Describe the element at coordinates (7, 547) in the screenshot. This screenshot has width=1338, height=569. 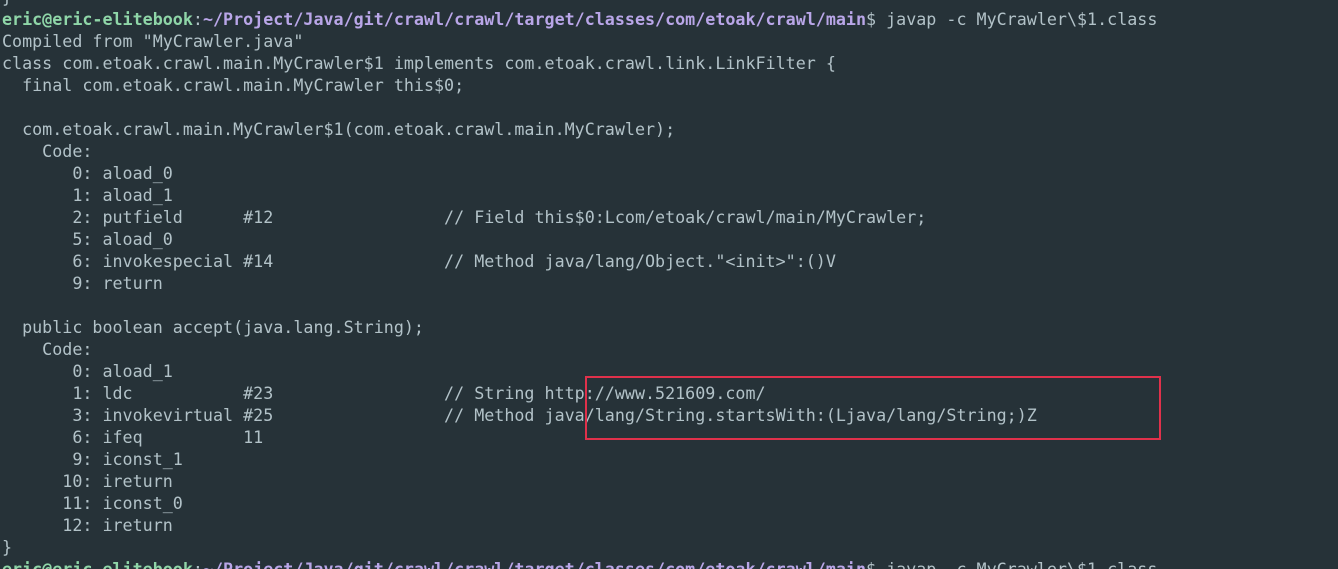
I see `output-line: }` at that location.